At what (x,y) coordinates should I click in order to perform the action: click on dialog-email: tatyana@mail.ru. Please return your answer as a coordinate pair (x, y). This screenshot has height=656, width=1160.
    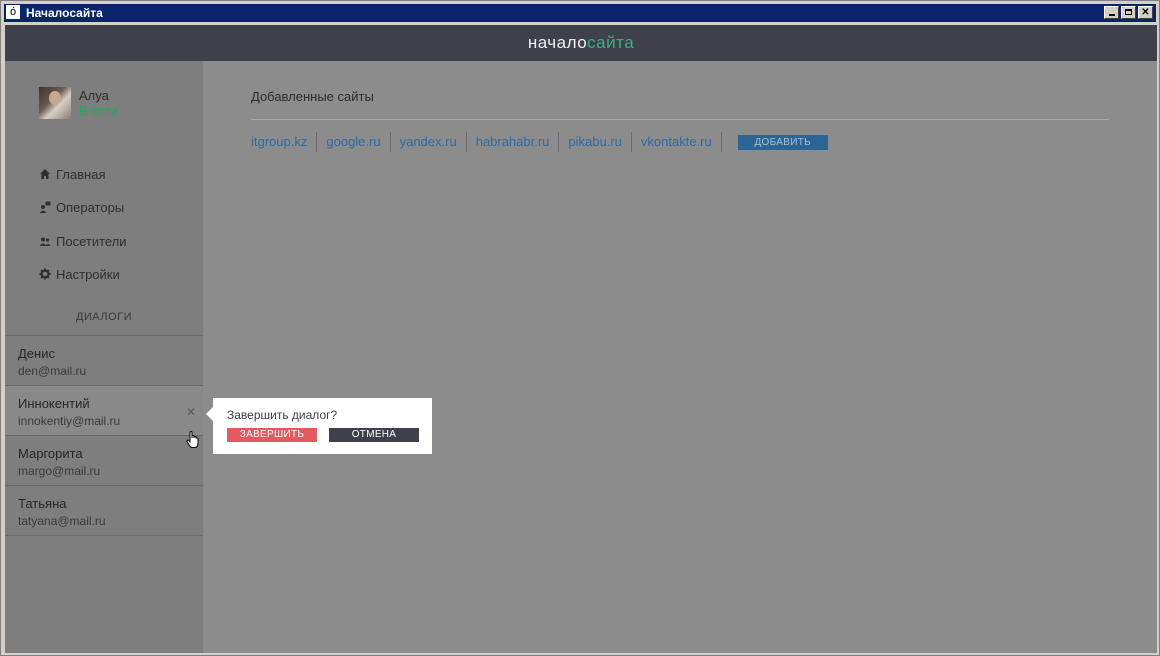
    Looking at the image, I should click on (62, 521).